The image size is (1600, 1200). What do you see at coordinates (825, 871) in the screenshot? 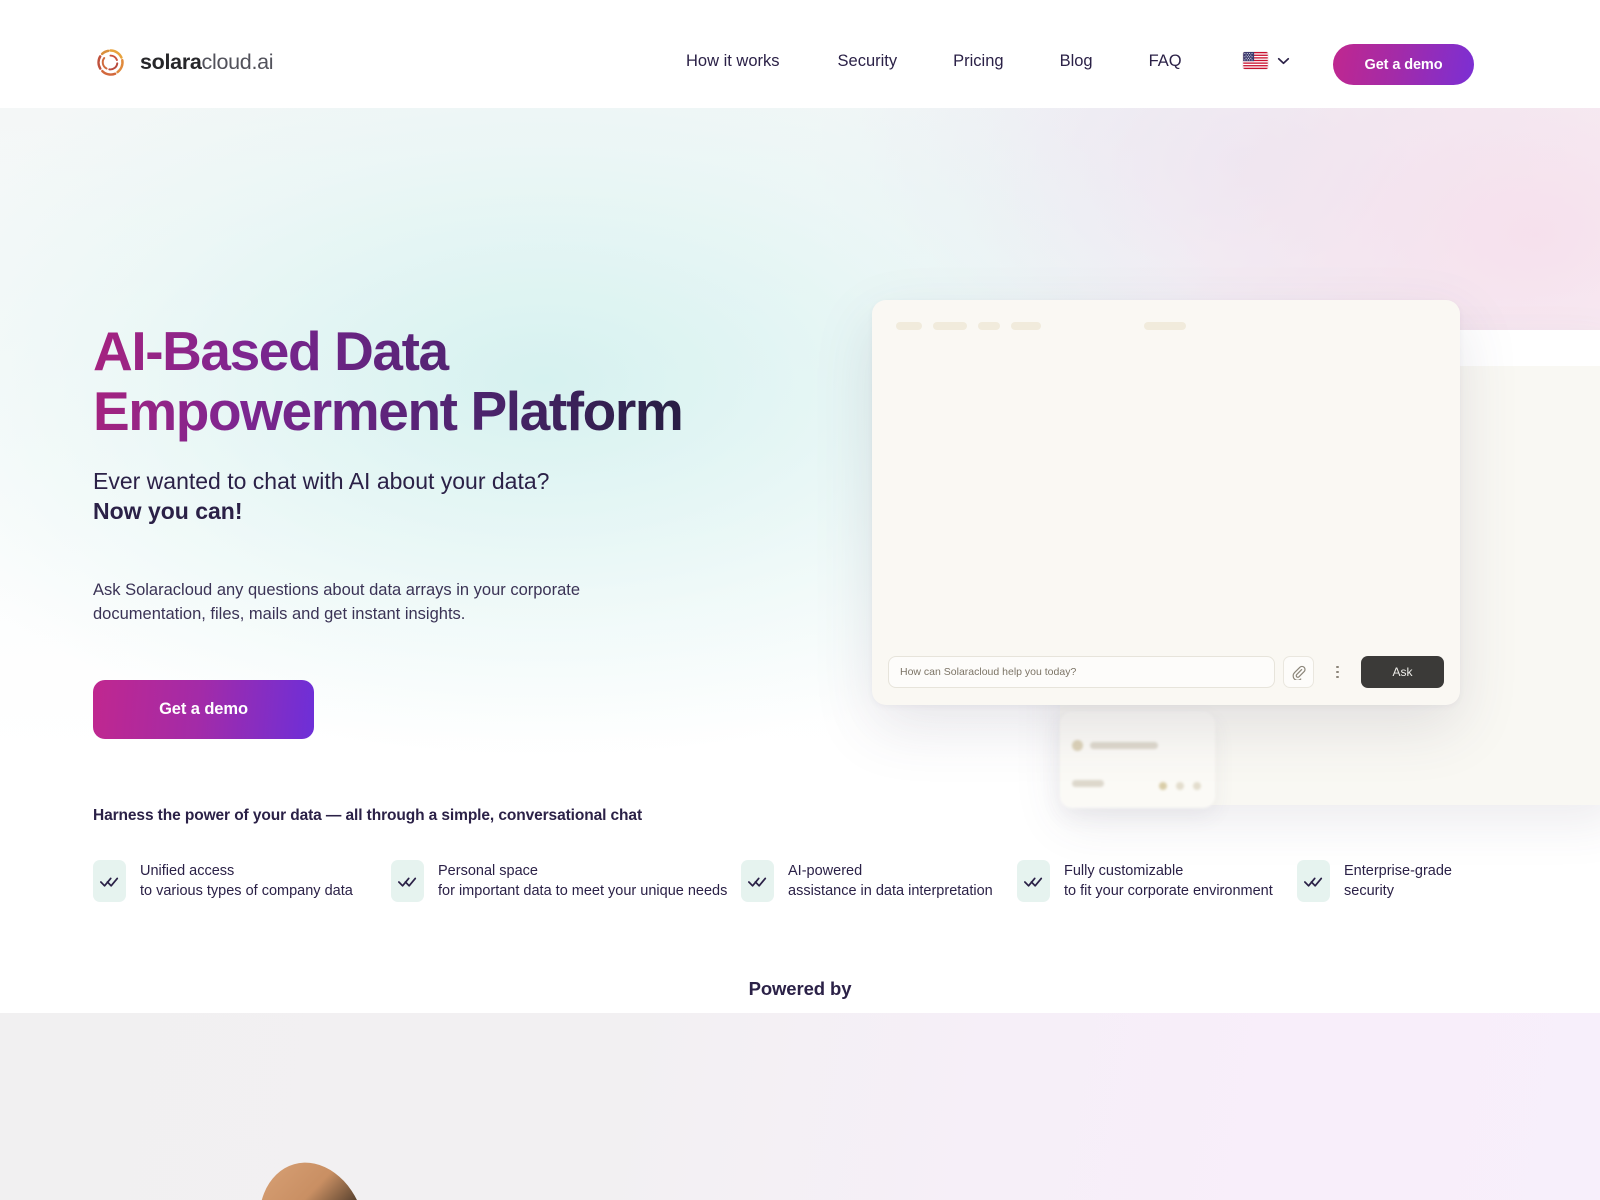
I see `feature-strong: AI-powered` at bounding box center [825, 871].